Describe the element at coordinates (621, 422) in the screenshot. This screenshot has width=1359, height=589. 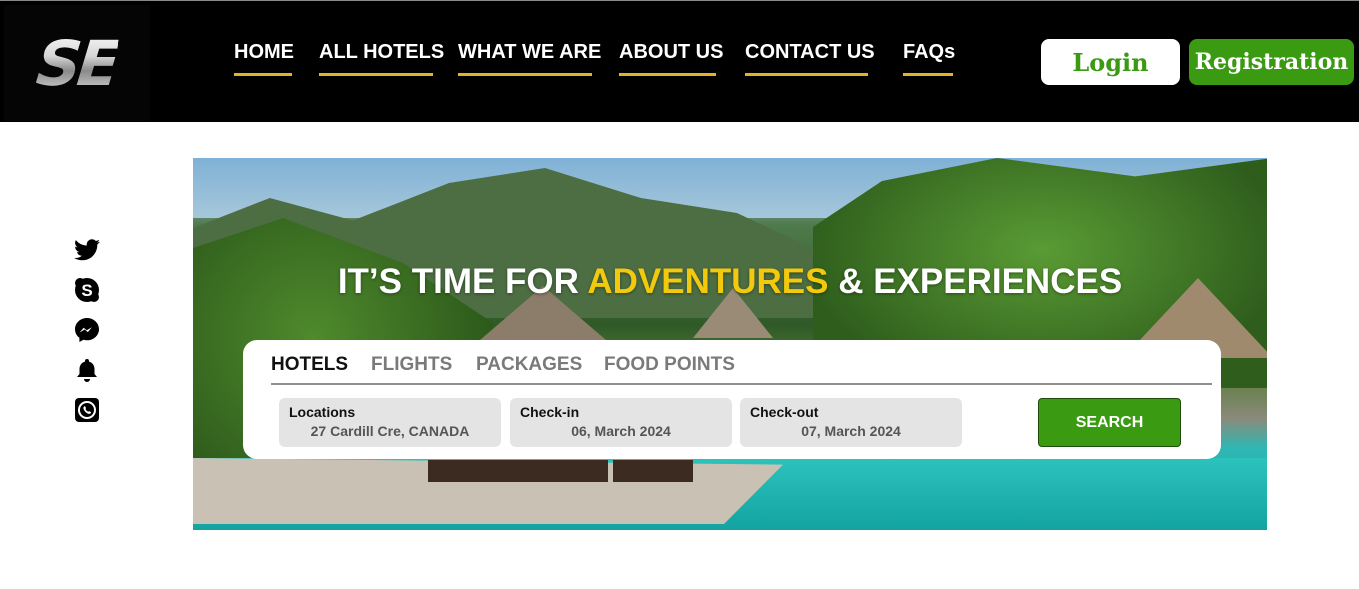
I see `check-in-field: Check-in 06, March 2024` at that location.